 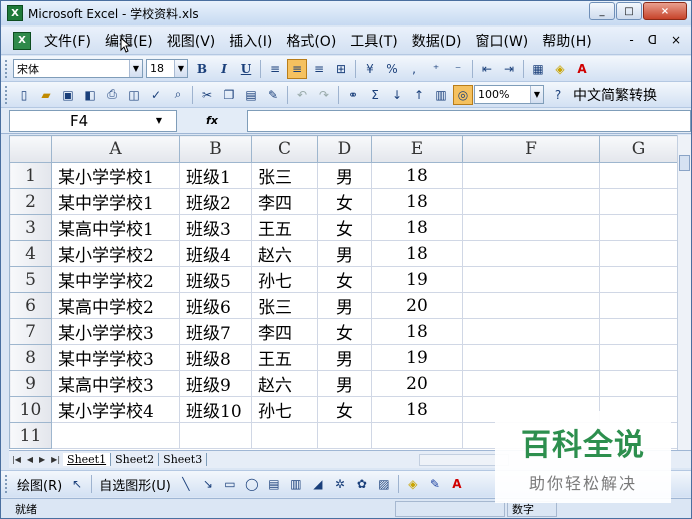 I want to click on cell-b: 班级1, so click(x=215, y=175).